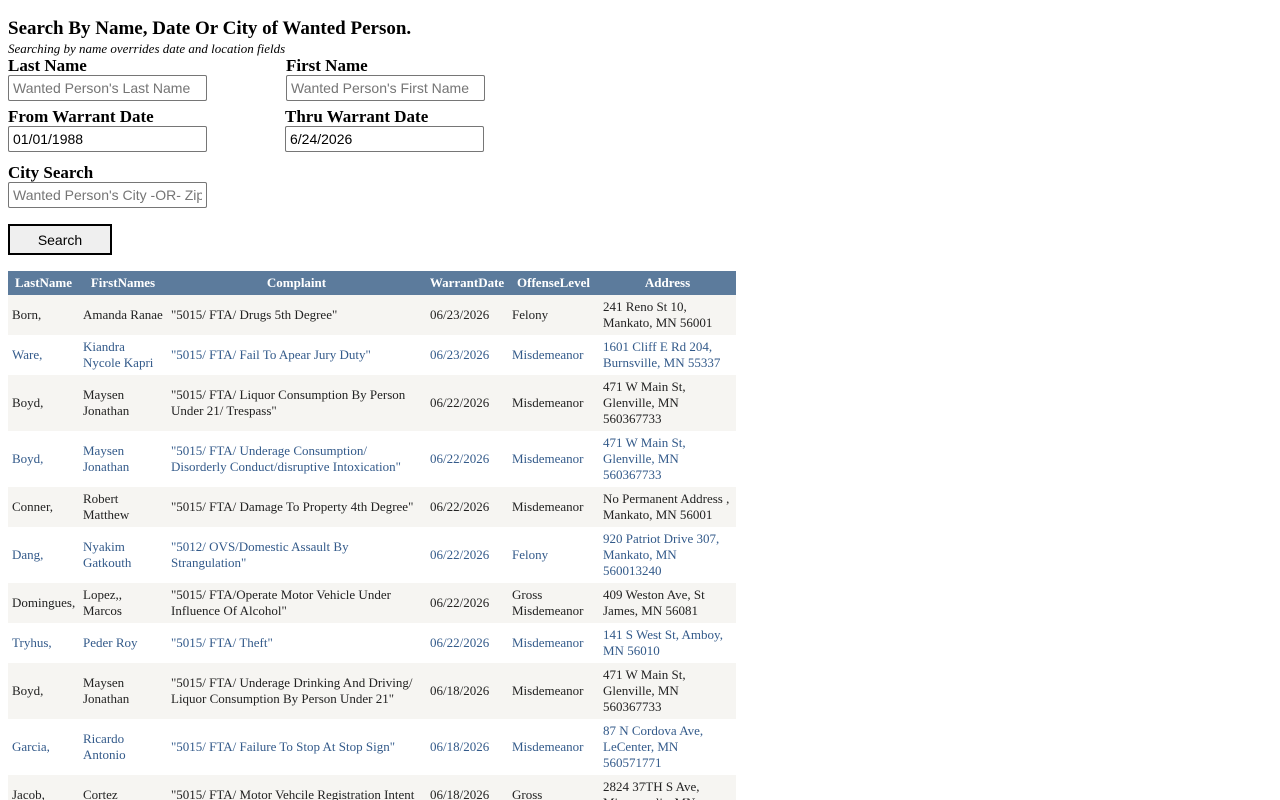 This screenshot has height=800, width=1280. What do you see at coordinates (81, 116) in the screenshot?
I see `from-warrant-date-label: From Warrant Date` at bounding box center [81, 116].